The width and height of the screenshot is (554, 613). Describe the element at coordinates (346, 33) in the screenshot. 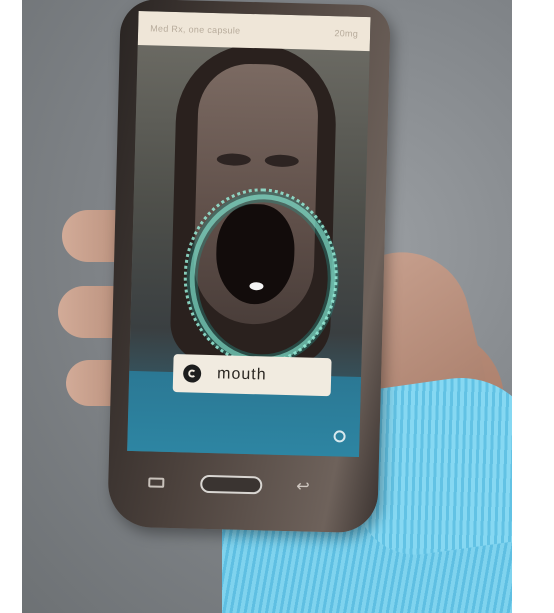

I see `dose-label: 20mg` at that location.